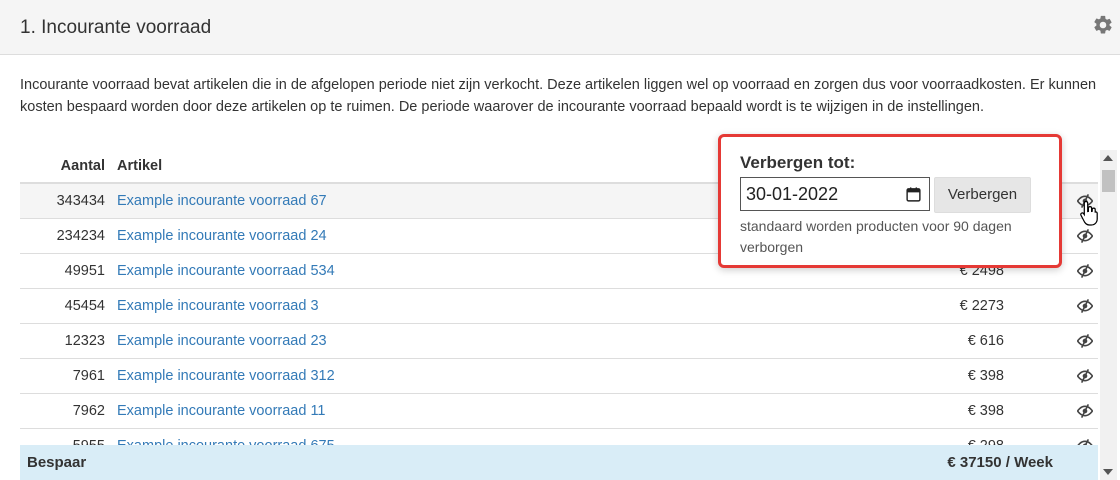 The image size is (1120, 480). I want to click on date-value: 30-01-2022, so click(792, 194).